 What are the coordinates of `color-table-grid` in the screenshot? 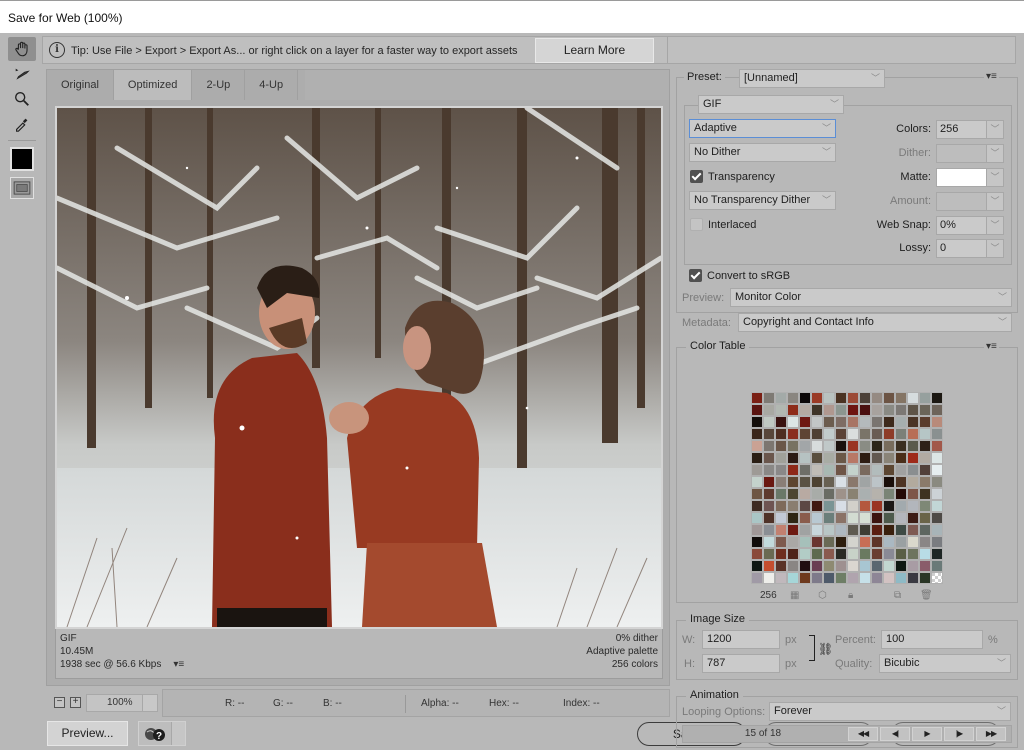 It's located at (847, 488).